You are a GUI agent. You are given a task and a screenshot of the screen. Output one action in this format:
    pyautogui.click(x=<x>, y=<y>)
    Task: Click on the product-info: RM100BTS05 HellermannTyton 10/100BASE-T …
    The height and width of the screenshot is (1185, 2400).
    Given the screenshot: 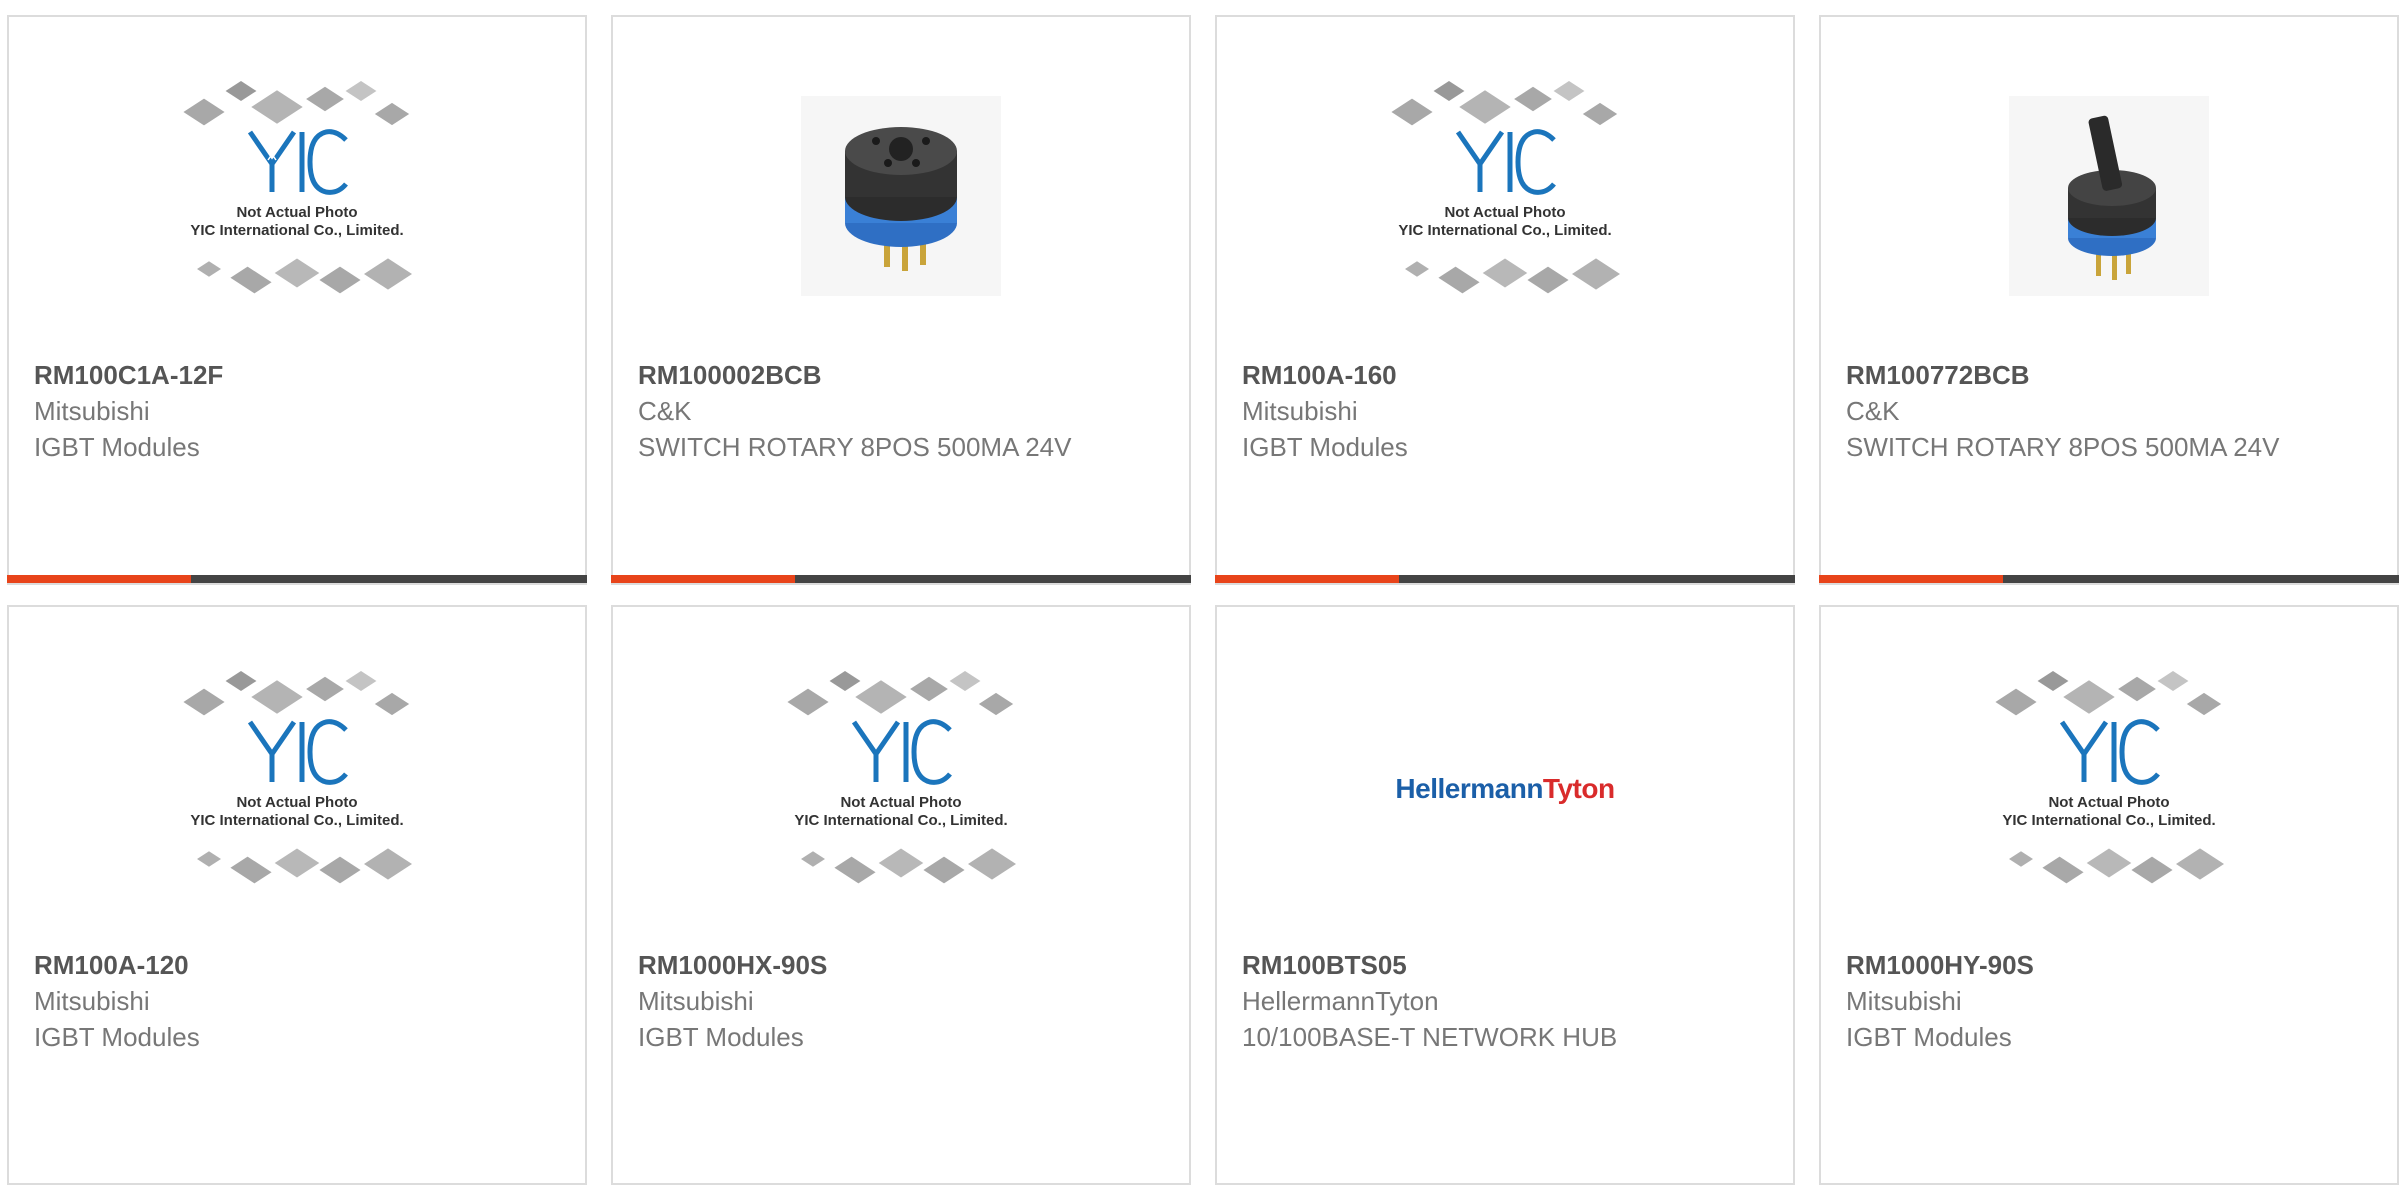 What is the action you would take?
    pyautogui.click(x=1507, y=1001)
    